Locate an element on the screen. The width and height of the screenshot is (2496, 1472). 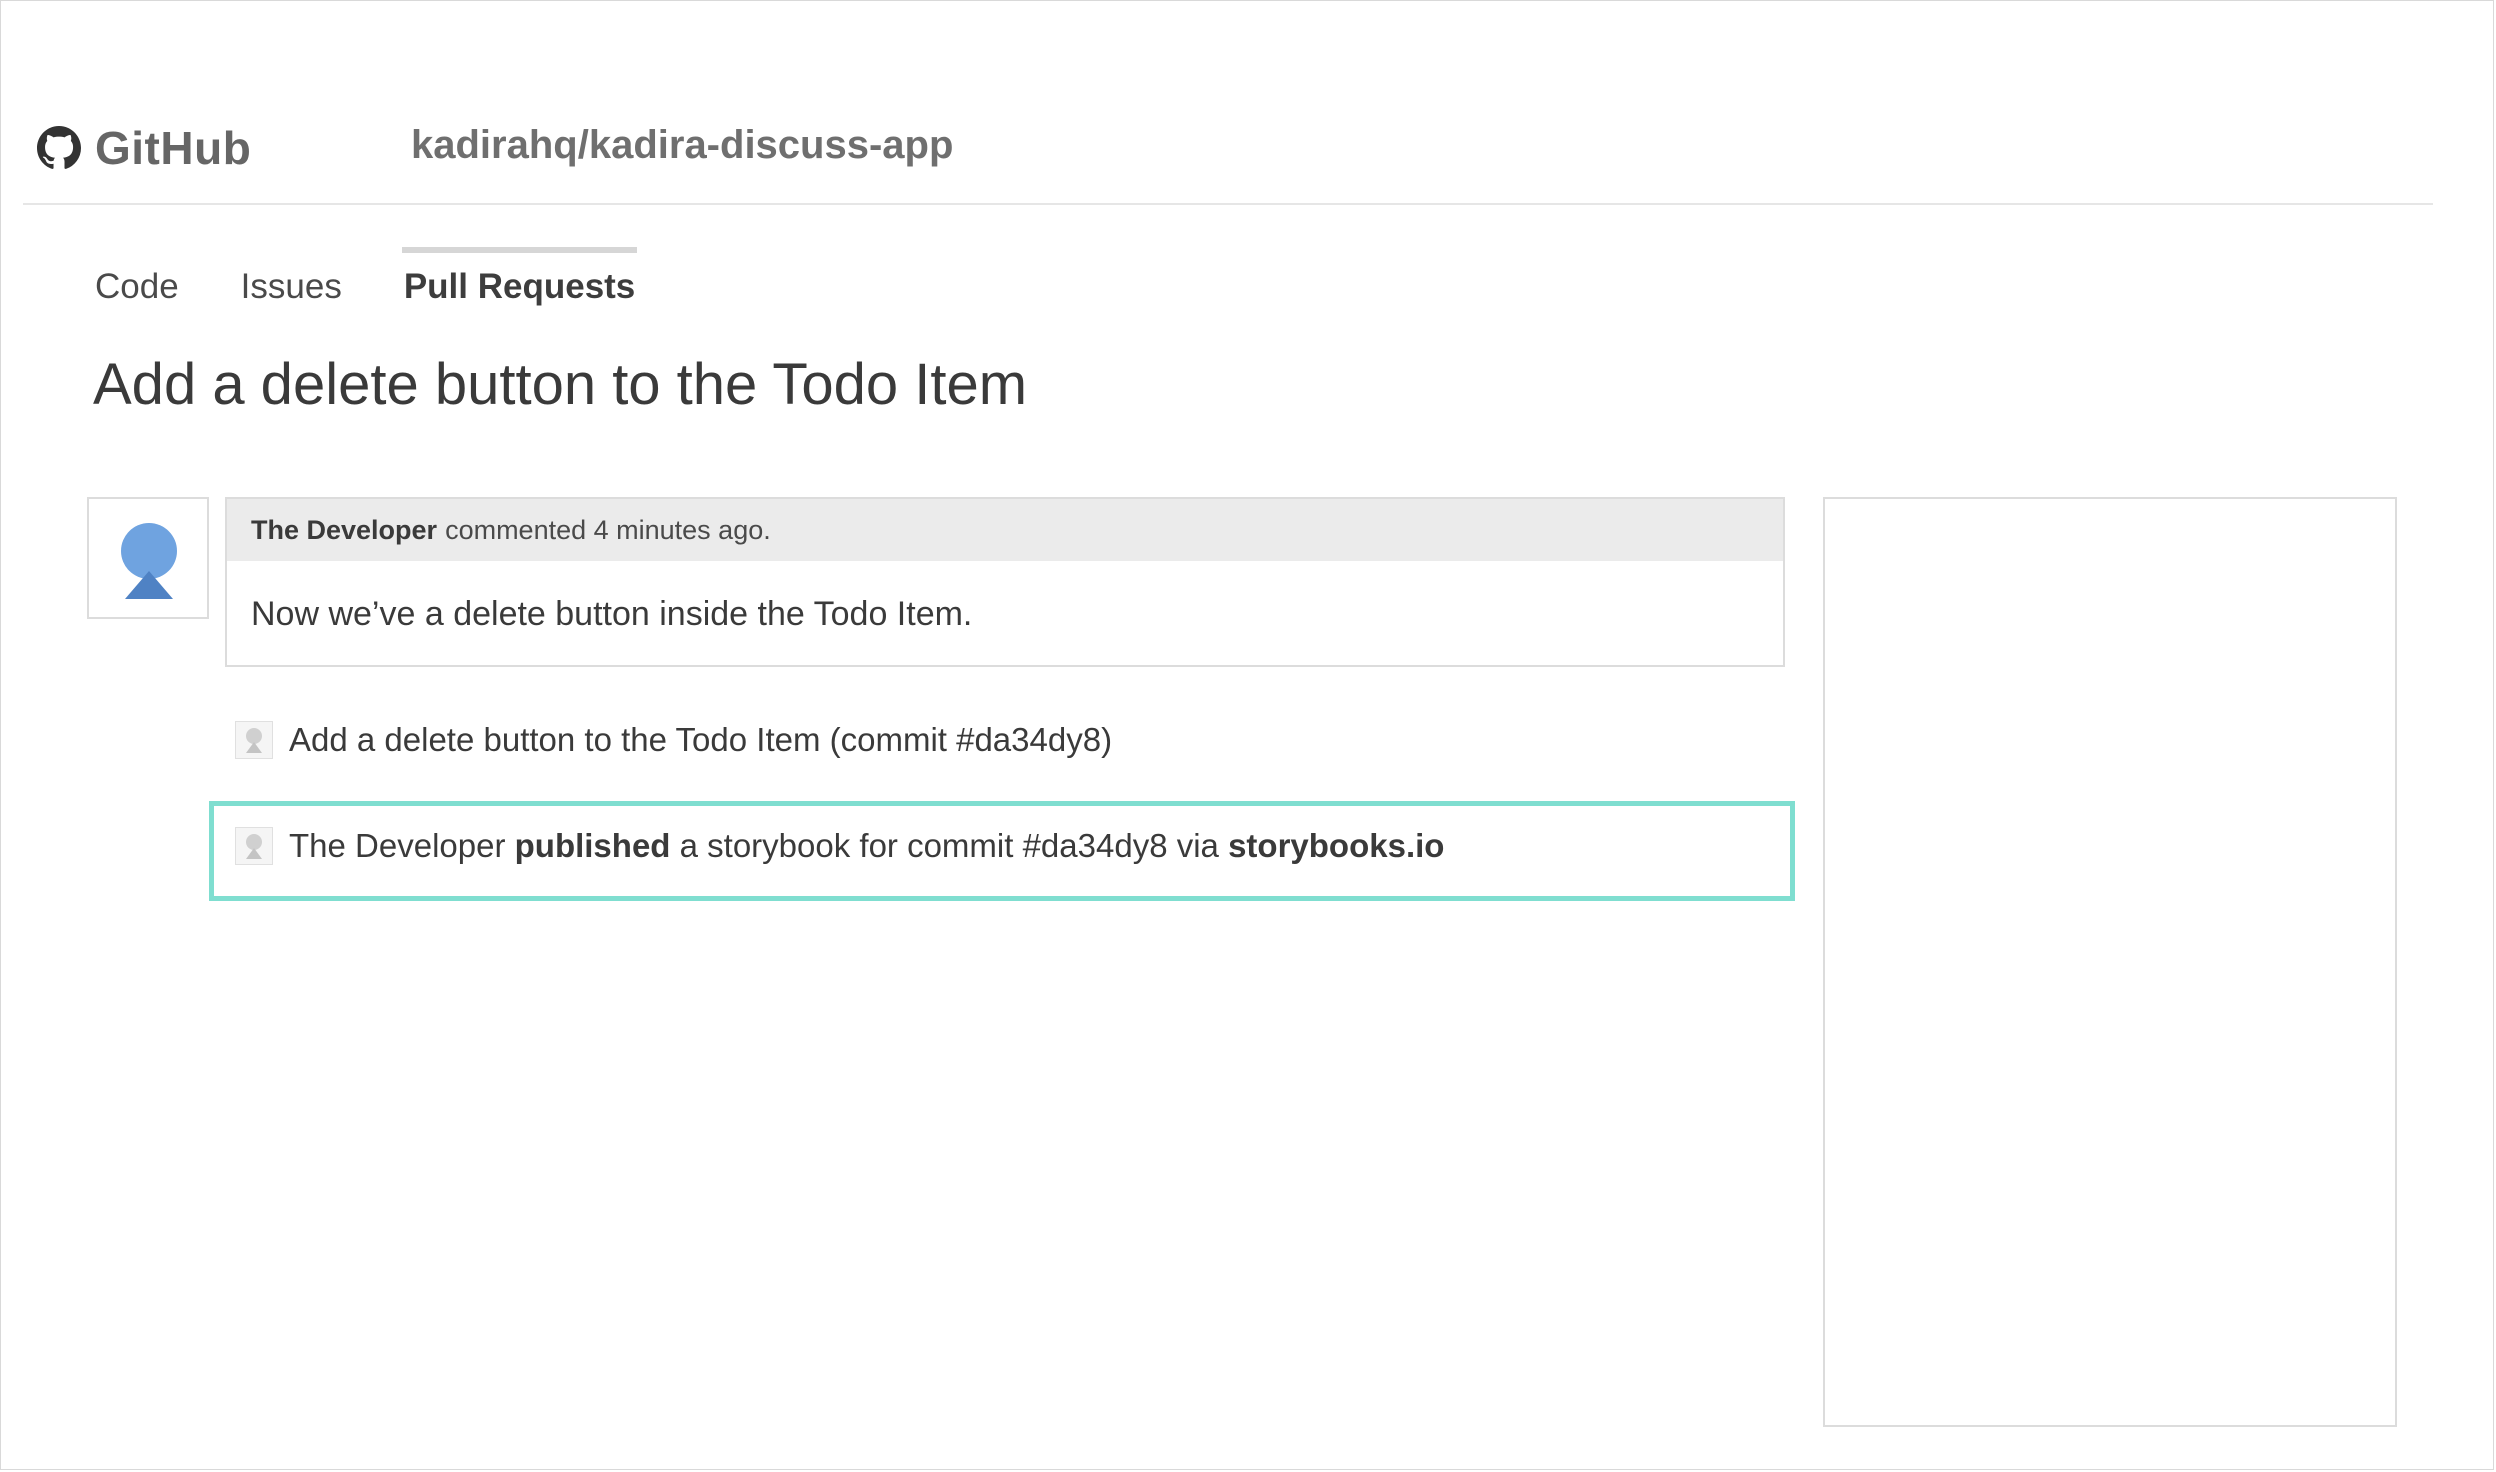
event-action: published is located at coordinates (592, 845).